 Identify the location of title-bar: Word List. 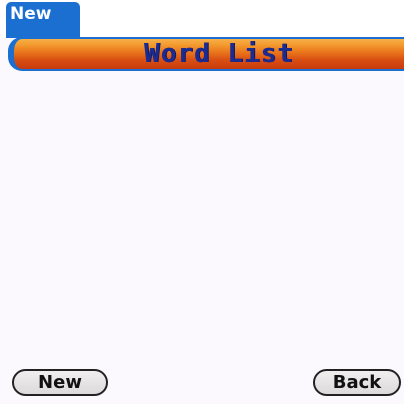
(206, 54).